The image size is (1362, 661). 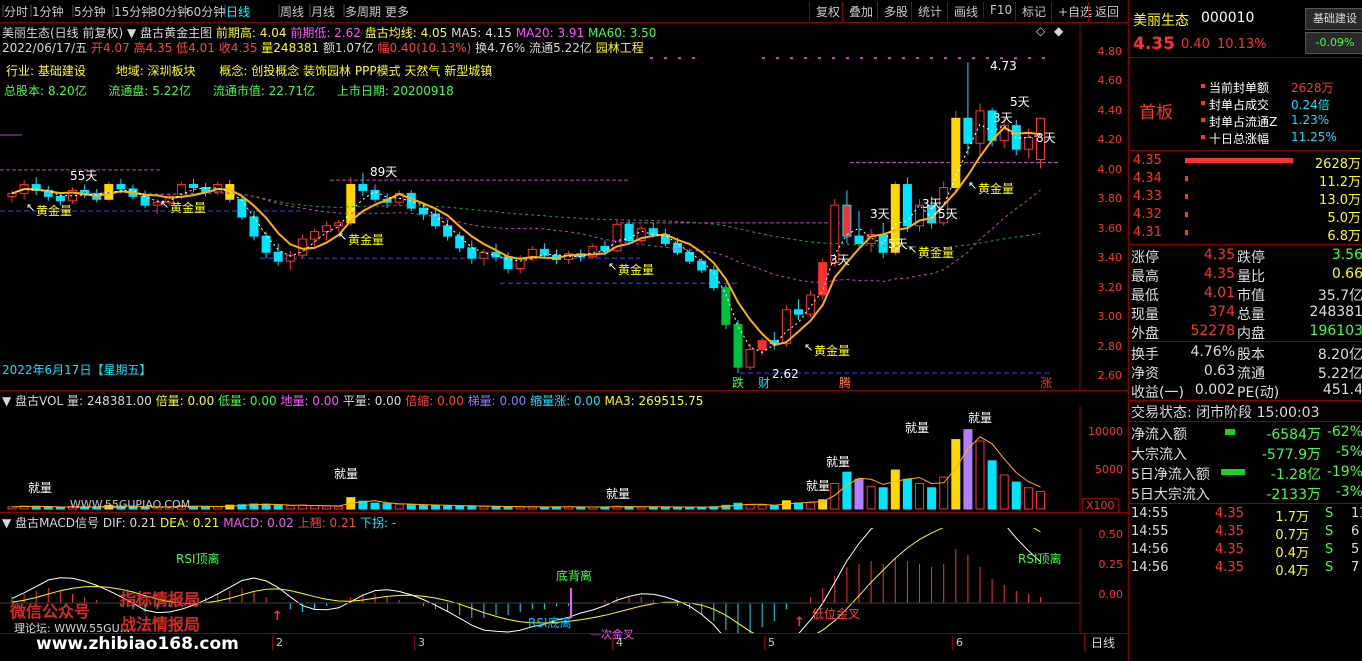 What do you see at coordinates (397, 11) in the screenshot?
I see `period-tab-10: 更多` at bounding box center [397, 11].